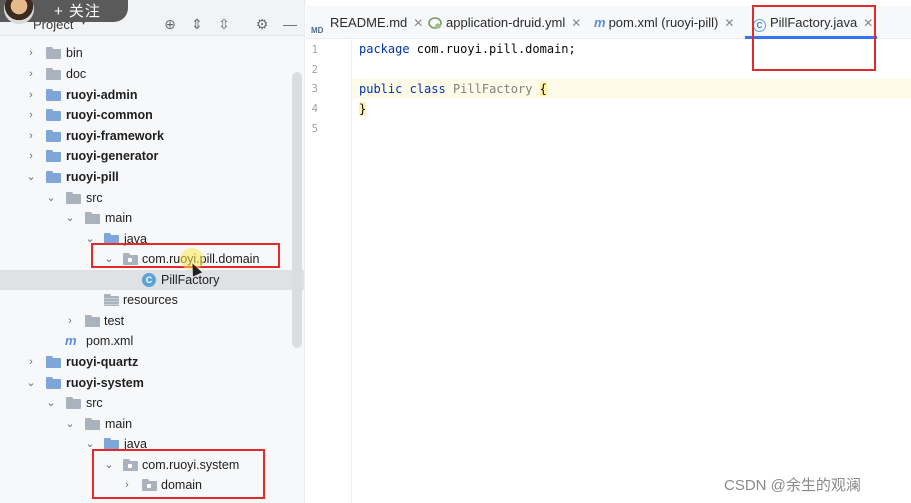  I want to click on tree-item-ruoyi-common: › ruoyi-common, so click(152, 115).